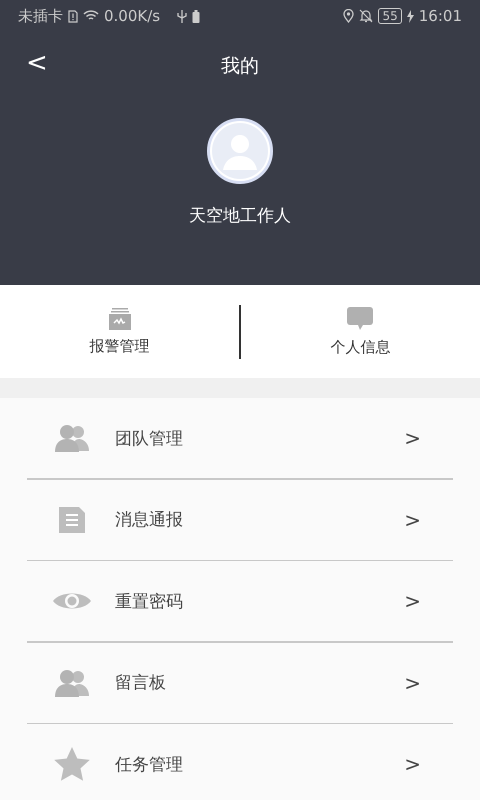 The height and width of the screenshot is (800, 480). Describe the element at coordinates (72, 519) in the screenshot. I see `document-icon` at that location.